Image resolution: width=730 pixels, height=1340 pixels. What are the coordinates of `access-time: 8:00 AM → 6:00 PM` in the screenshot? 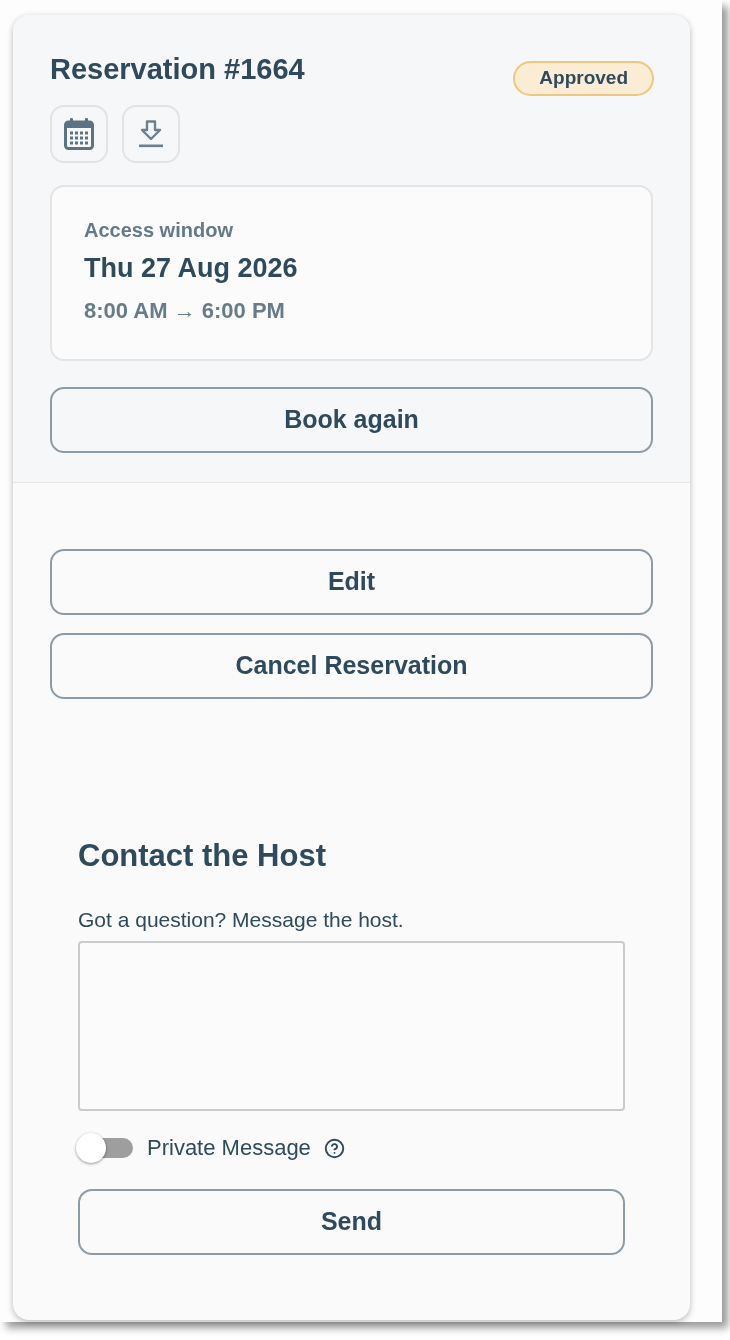 It's located at (185, 311).